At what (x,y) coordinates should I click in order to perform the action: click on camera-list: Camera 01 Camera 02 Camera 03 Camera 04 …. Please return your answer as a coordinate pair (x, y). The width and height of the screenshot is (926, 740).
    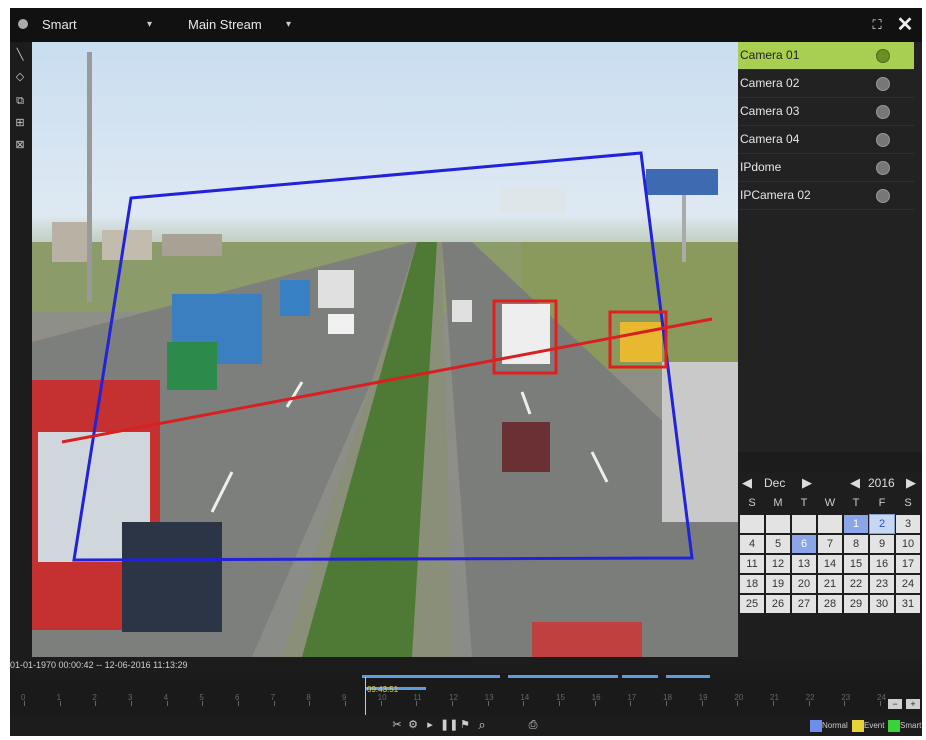
    Looking at the image, I should click on (830, 247).